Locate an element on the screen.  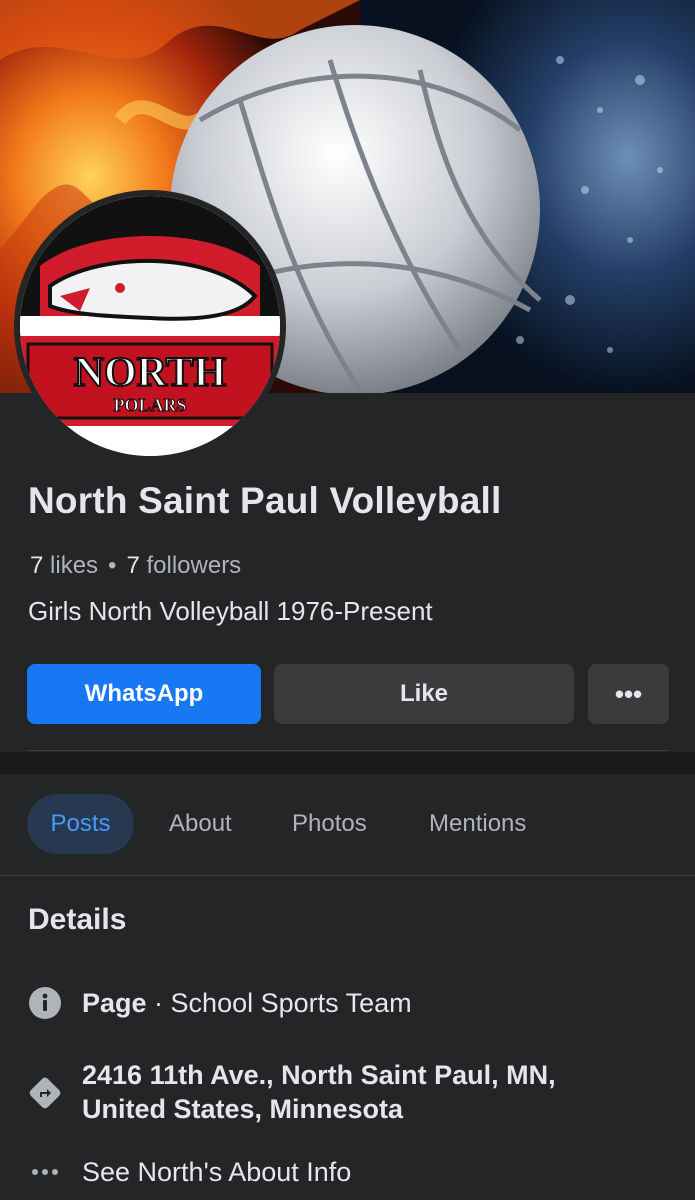
like-button-label: Like is located at coordinates (424, 693).